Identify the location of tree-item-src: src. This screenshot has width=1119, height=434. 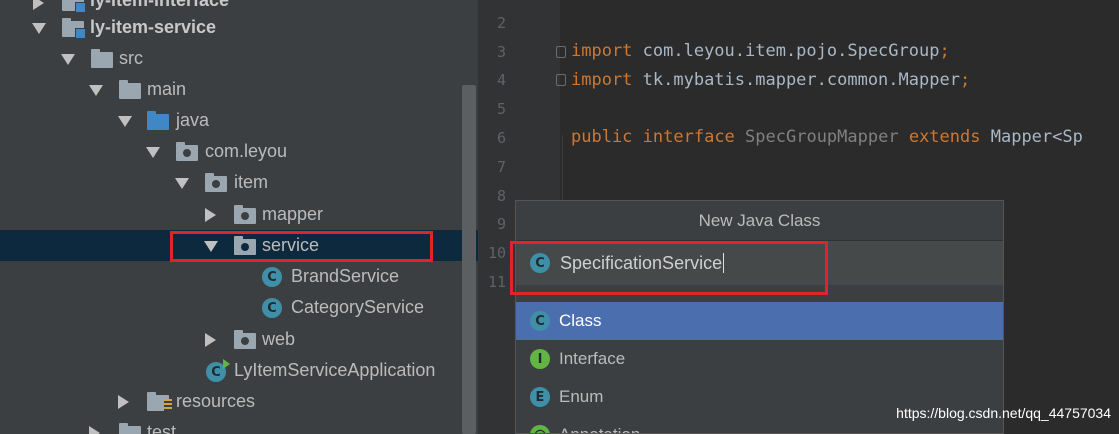
(231, 58).